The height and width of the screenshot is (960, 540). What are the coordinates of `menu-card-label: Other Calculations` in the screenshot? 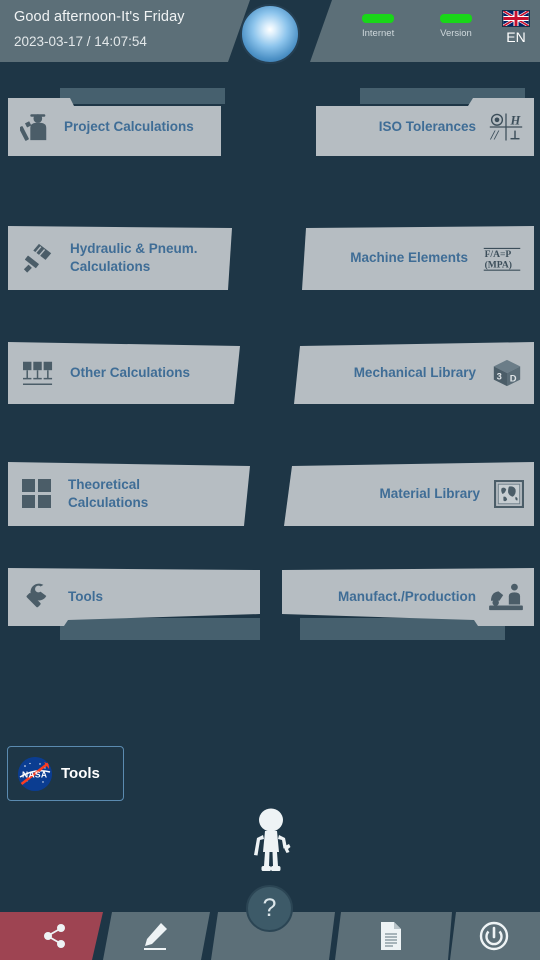 It's located at (130, 372).